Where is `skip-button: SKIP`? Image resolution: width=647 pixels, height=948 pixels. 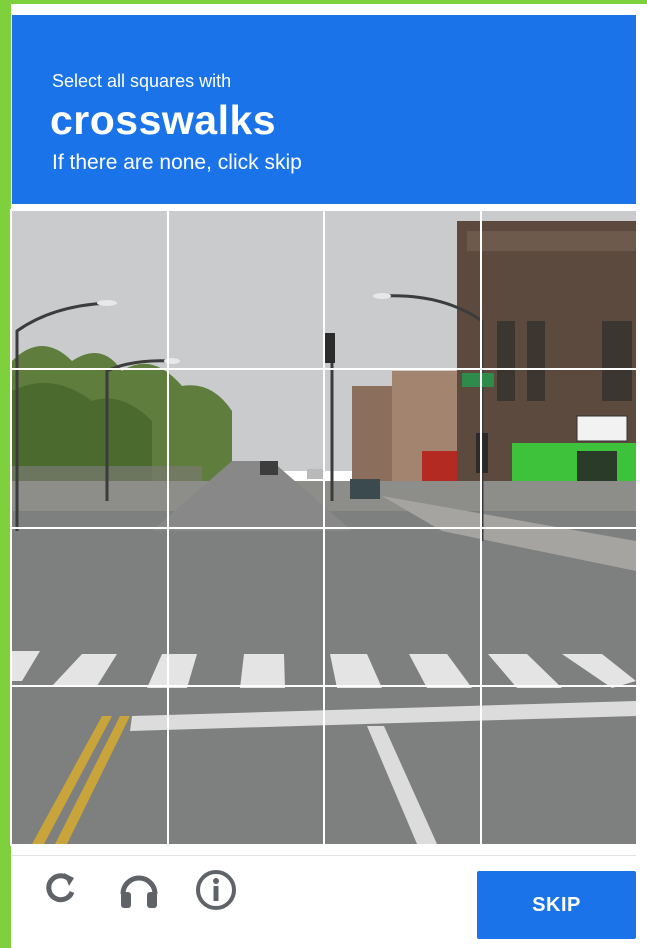 skip-button: SKIP is located at coordinates (556, 905).